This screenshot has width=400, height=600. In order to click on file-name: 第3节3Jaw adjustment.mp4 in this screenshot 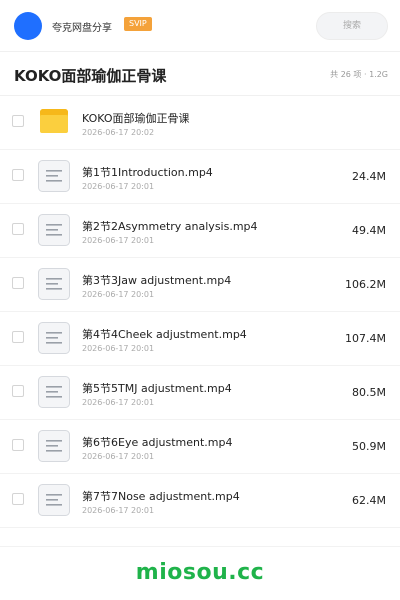, I will do `click(157, 280)`.